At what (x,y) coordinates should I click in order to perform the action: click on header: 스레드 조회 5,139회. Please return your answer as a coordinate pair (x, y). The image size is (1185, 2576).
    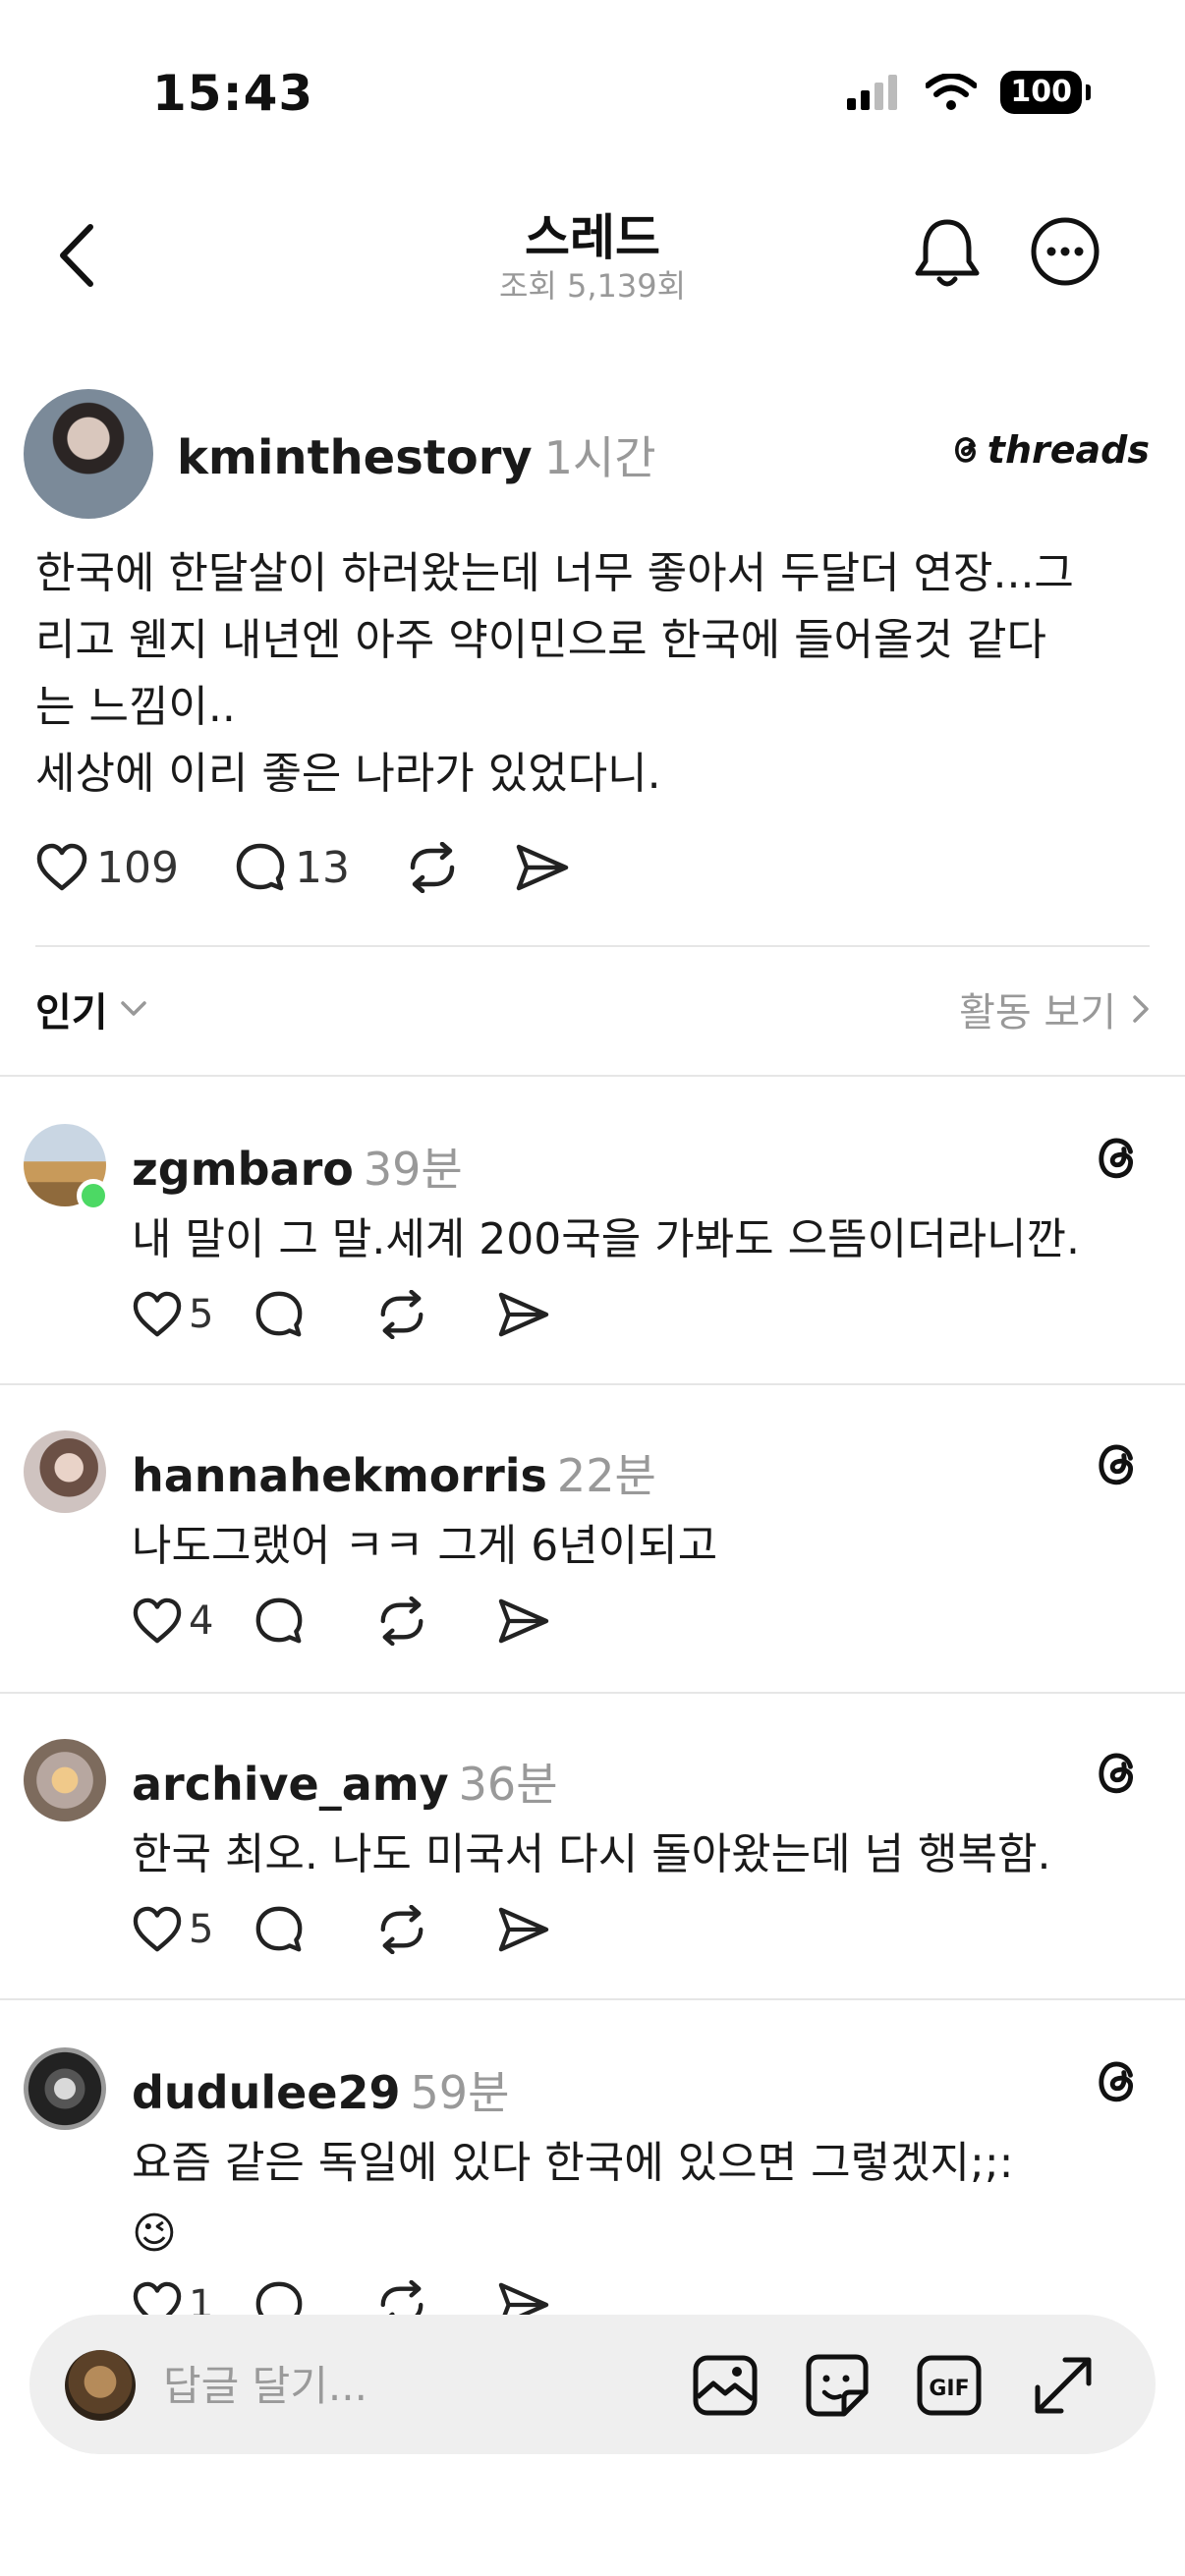
    Looking at the image, I should click on (592, 255).